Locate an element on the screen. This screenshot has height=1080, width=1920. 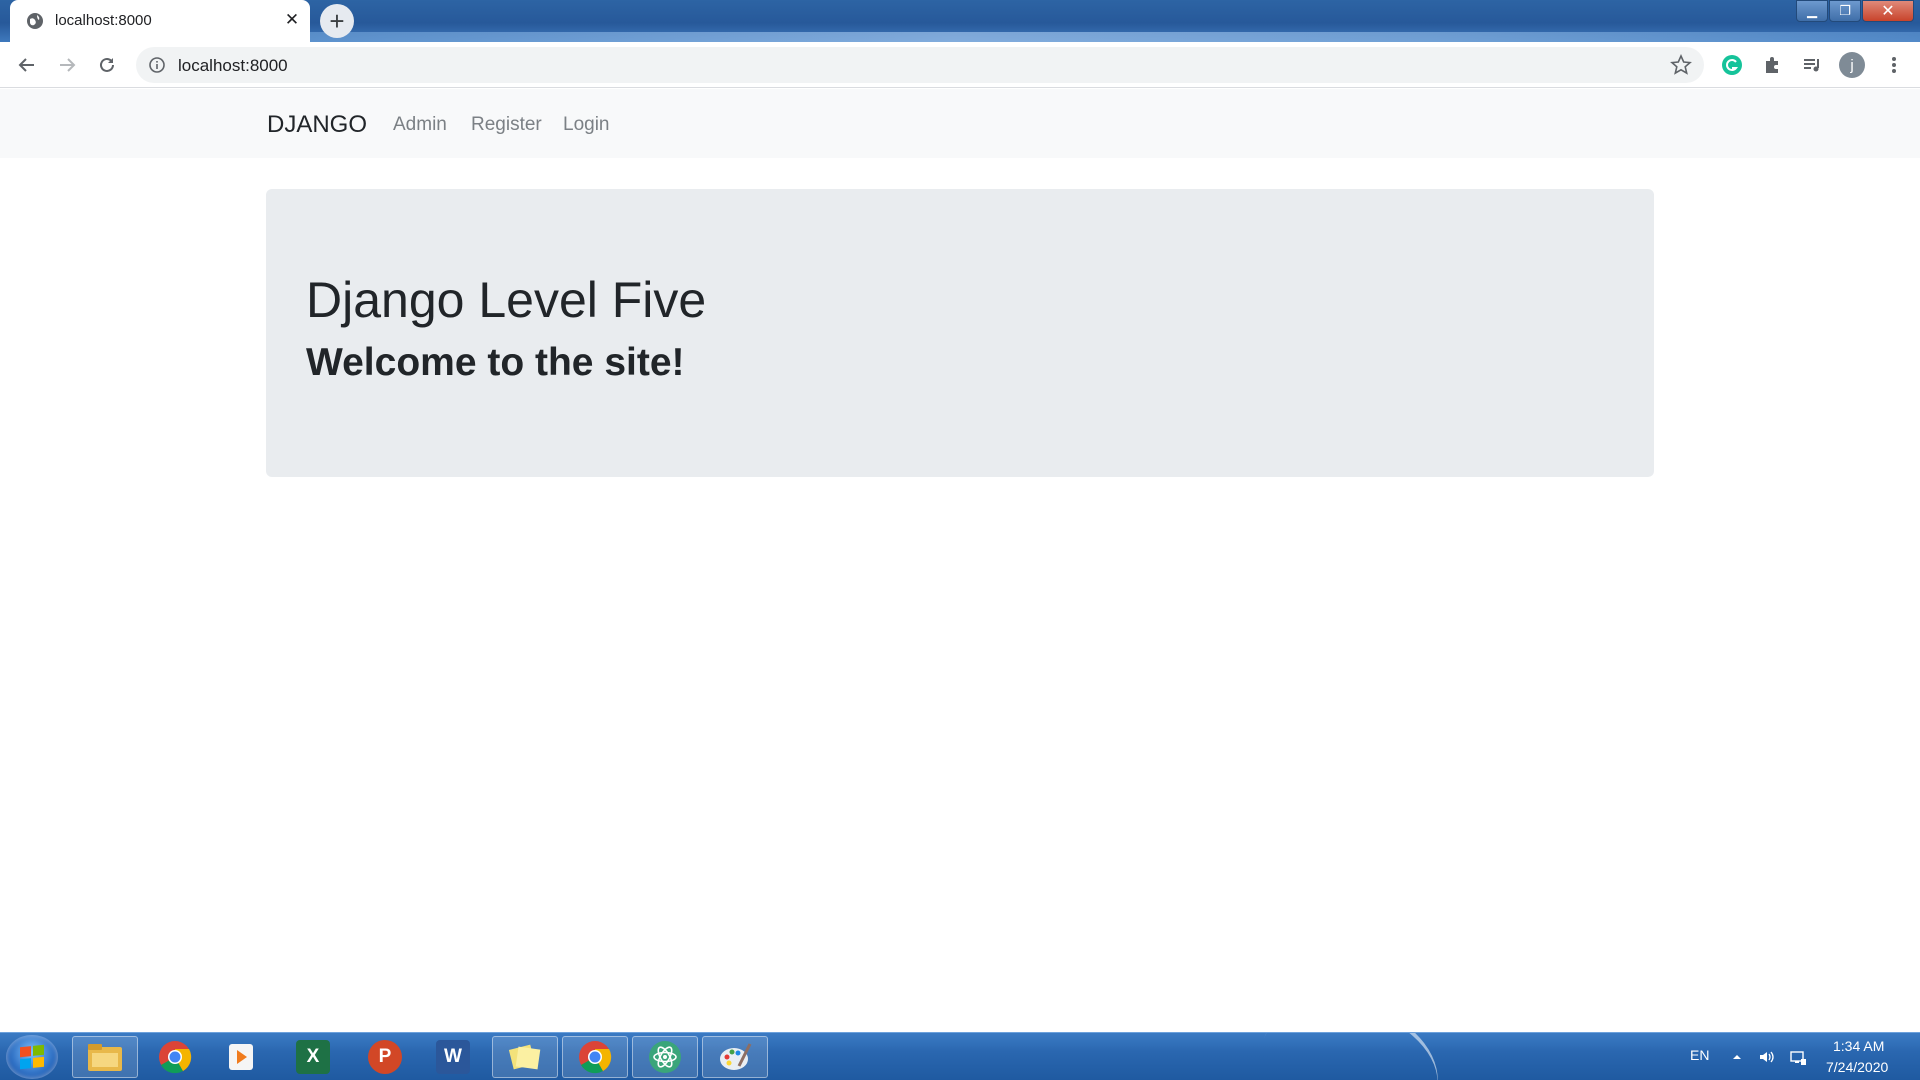
grammarly-icon is located at coordinates (1732, 65).